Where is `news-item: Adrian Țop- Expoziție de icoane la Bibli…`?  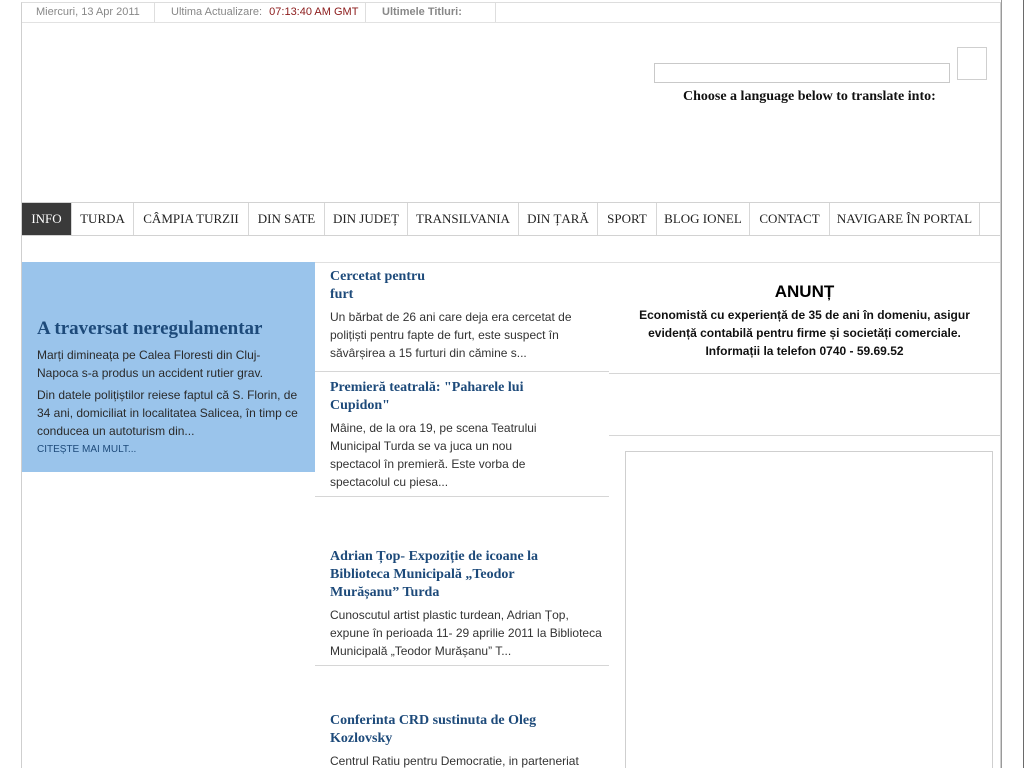
news-item: Adrian Țop- Expoziție de icoane la Bibli… is located at coordinates (462, 607).